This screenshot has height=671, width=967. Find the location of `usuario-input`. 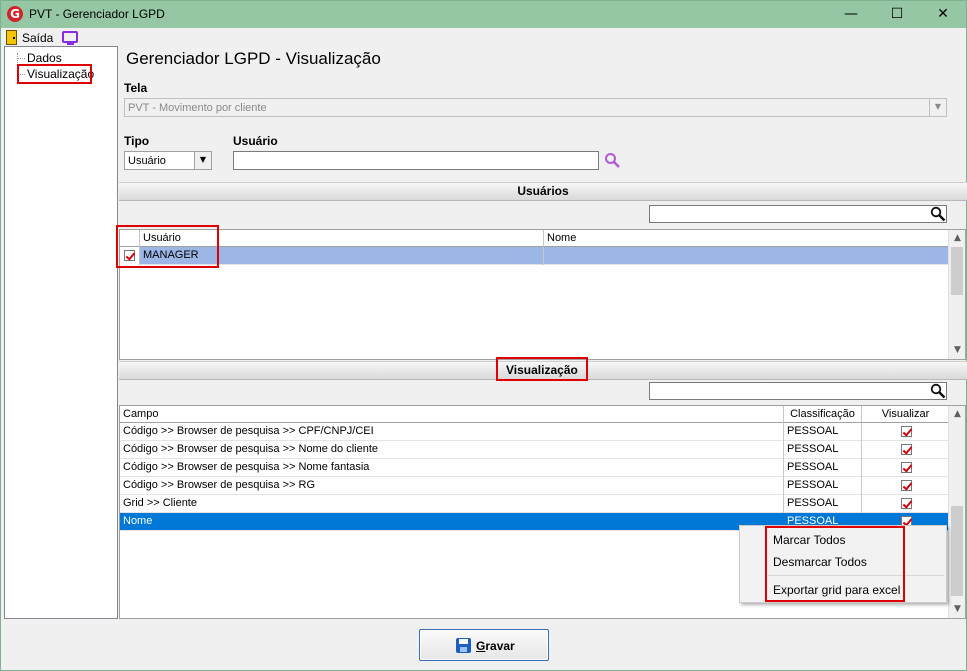

usuario-input is located at coordinates (416, 160).